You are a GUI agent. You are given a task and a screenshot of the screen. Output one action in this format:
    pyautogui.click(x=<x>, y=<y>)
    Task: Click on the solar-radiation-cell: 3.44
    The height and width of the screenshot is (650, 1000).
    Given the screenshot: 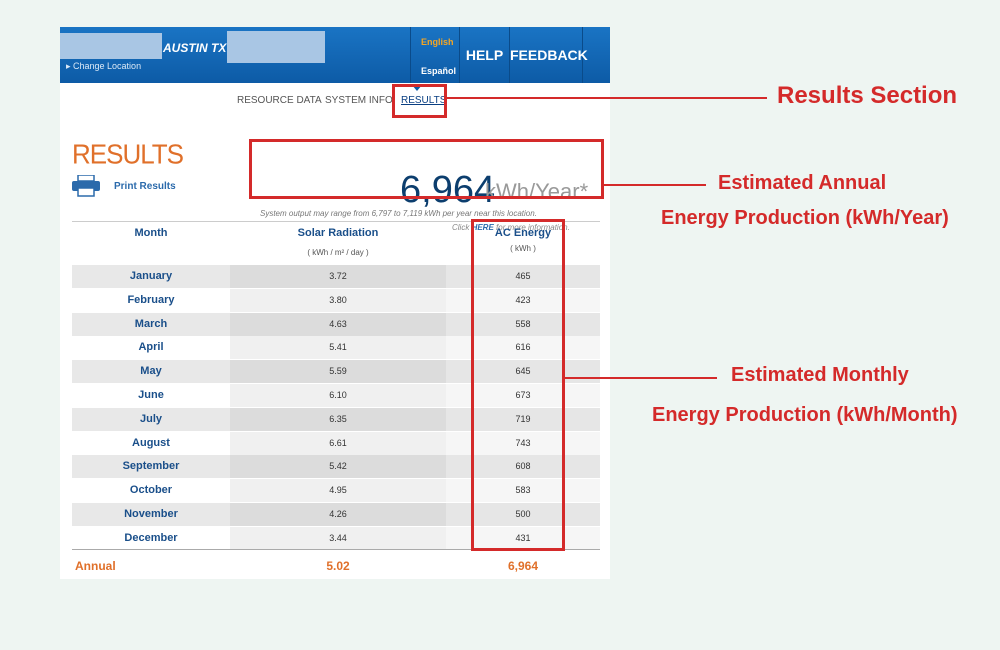 What is the action you would take?
    pyautogui.click(x=338, y=538)
    